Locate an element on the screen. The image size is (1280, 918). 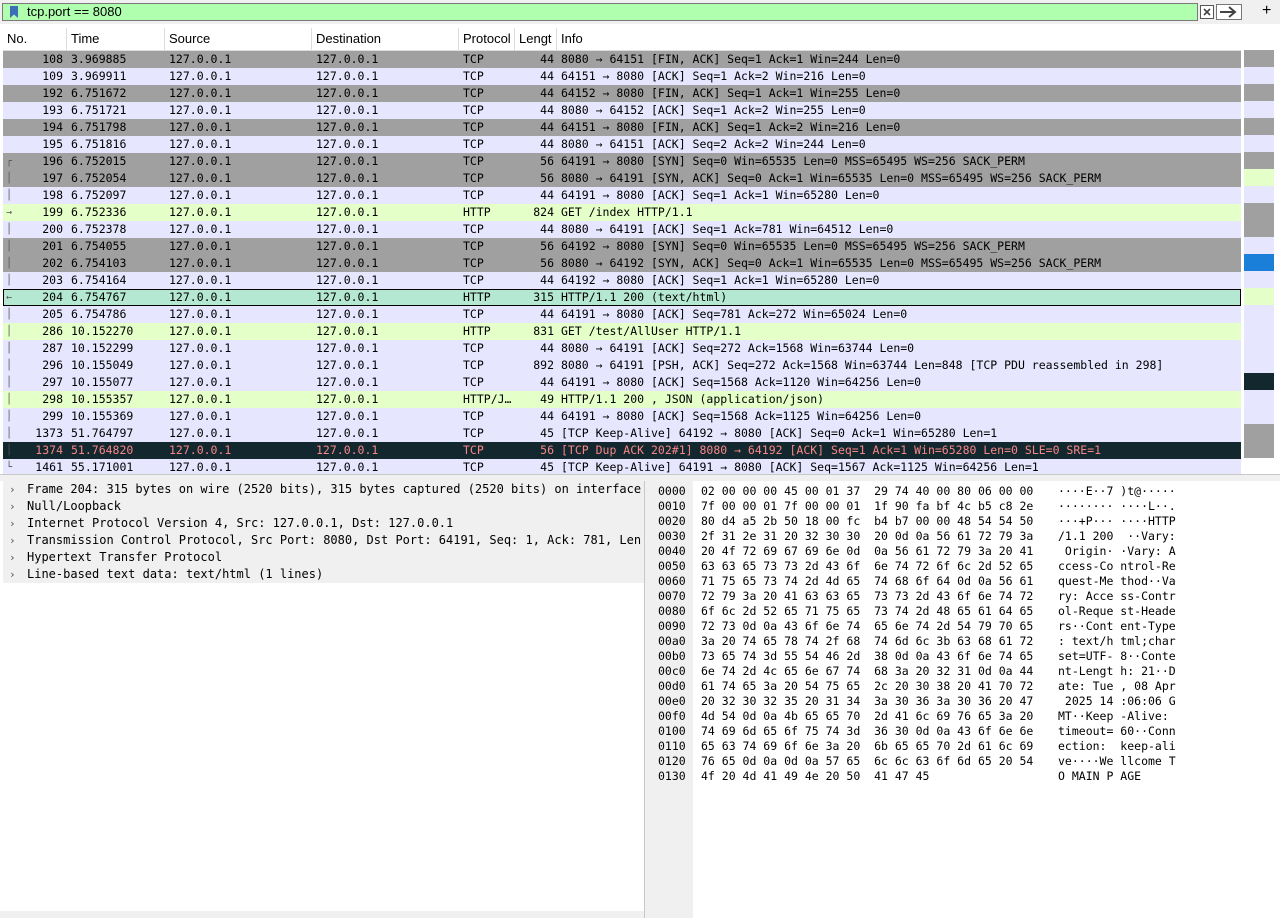
packet-number: 192 is located at coordinates (52, 93).